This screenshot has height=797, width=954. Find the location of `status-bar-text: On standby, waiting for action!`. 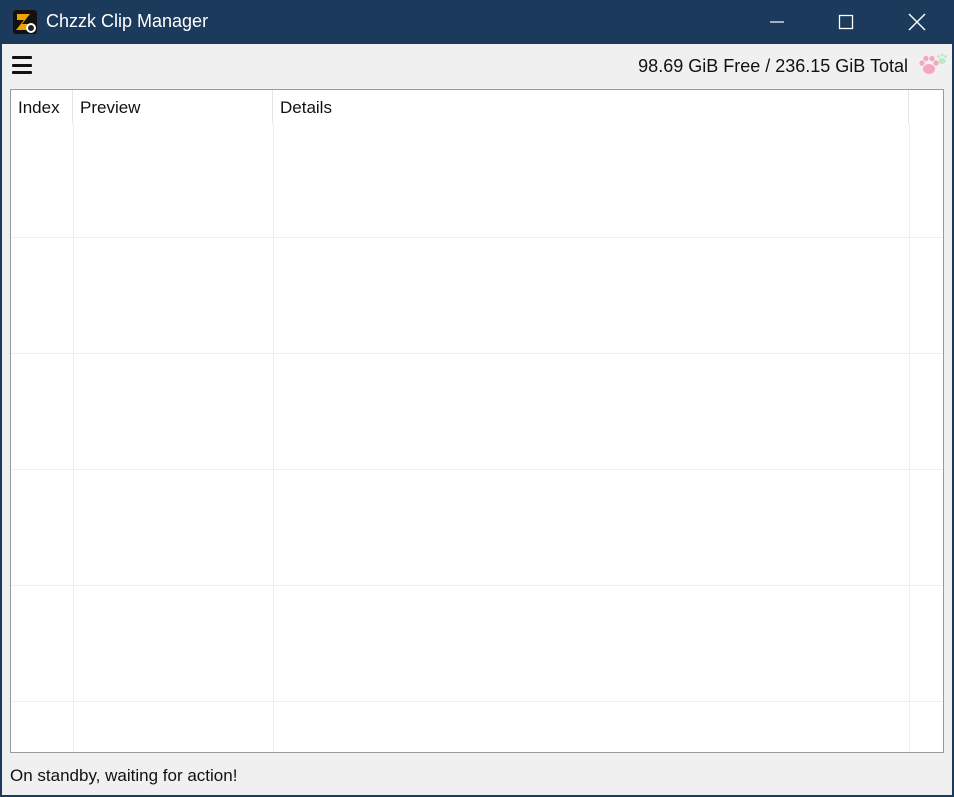

status-bar-text: On standby, waiting for action! is located at coordinates (124, 775).